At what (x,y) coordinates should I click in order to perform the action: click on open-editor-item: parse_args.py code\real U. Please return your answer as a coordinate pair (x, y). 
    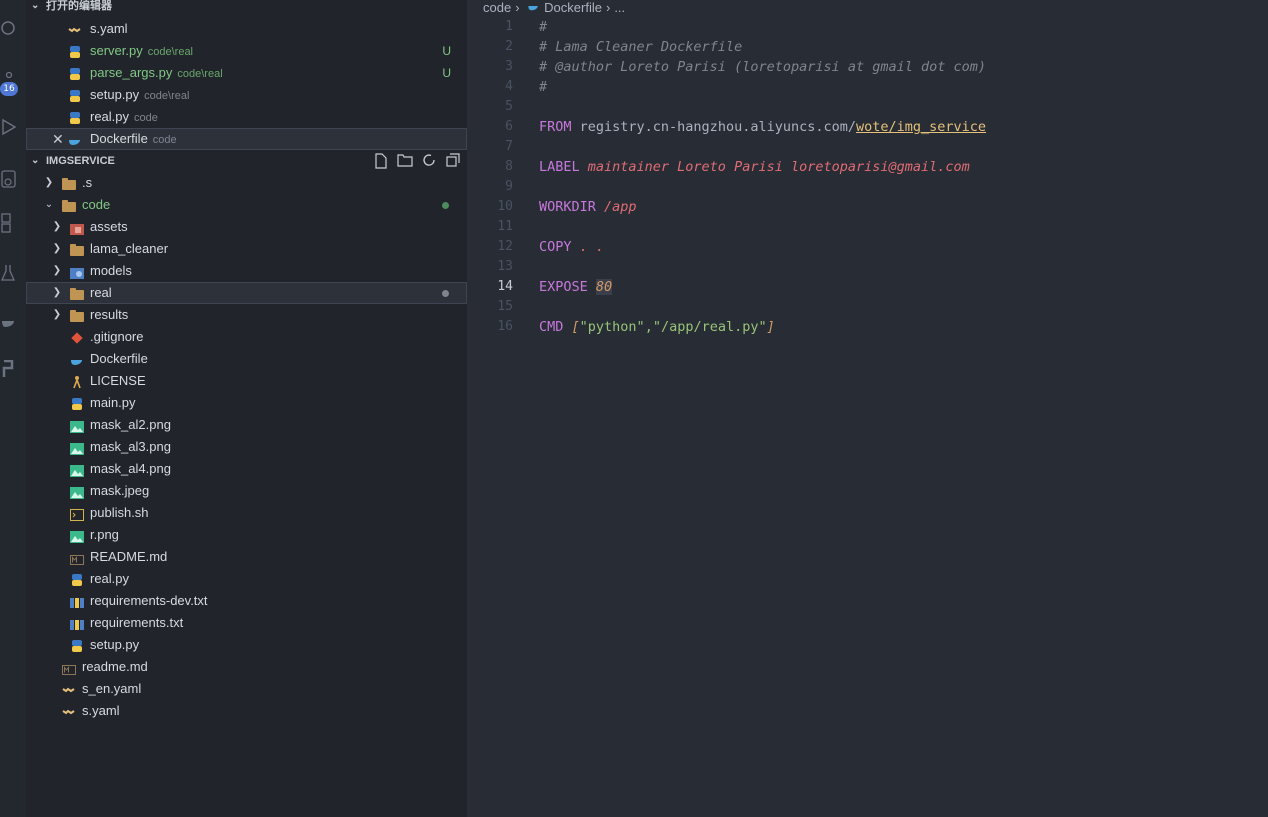
    Looking at the image, I should click on (246, 73).